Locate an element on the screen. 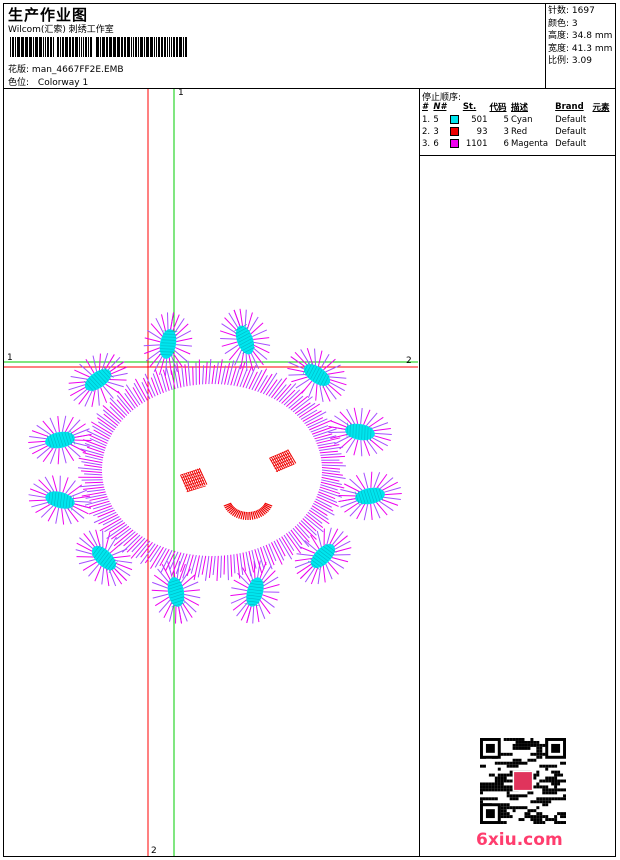 The height and width of the screenshot is (860, 620). col-code: 代码 is located at coordinates (498, 108).